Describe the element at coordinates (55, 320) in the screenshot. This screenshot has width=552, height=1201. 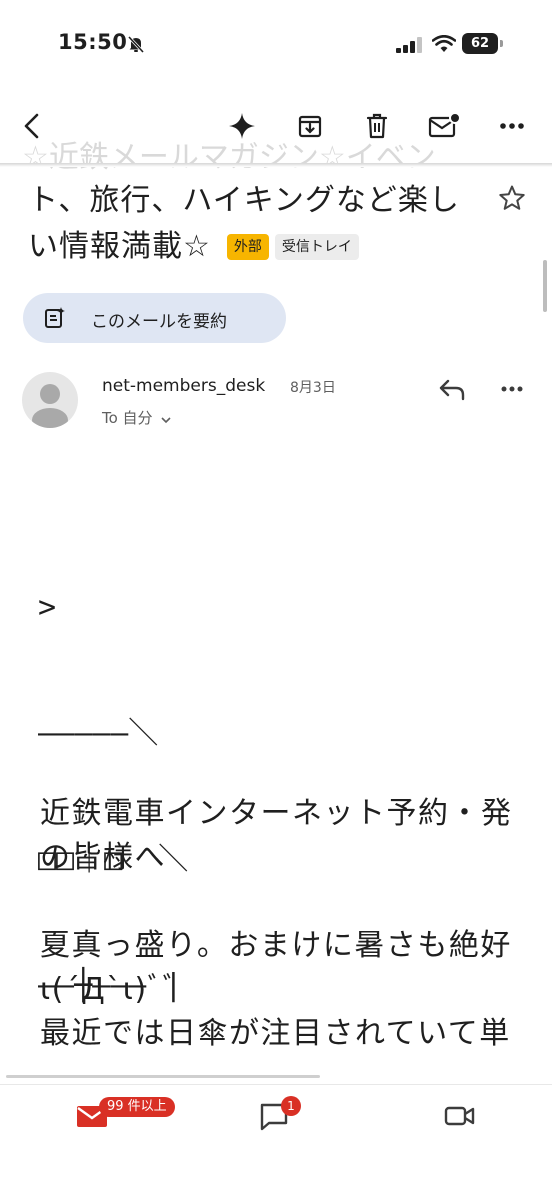
I see `summarize-icon` at that location.